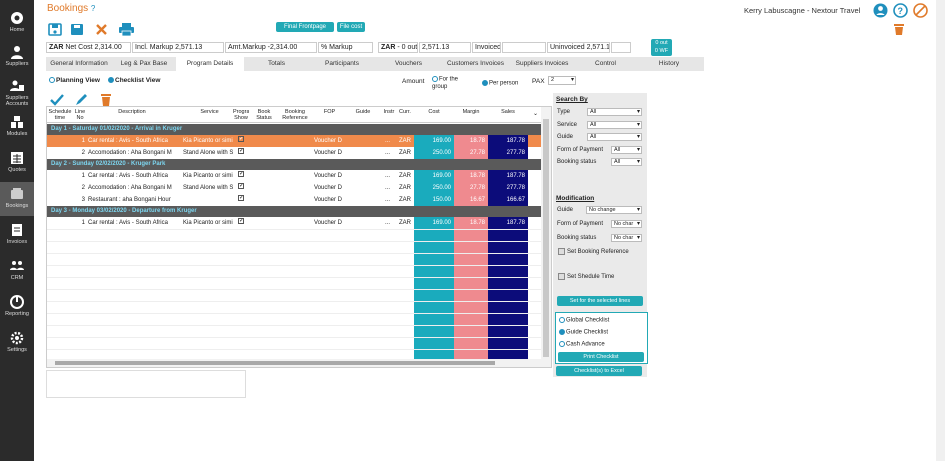 This screenshot has width=945, height=461. I want to click on mod-fop-select: No char, so click(626, 224).